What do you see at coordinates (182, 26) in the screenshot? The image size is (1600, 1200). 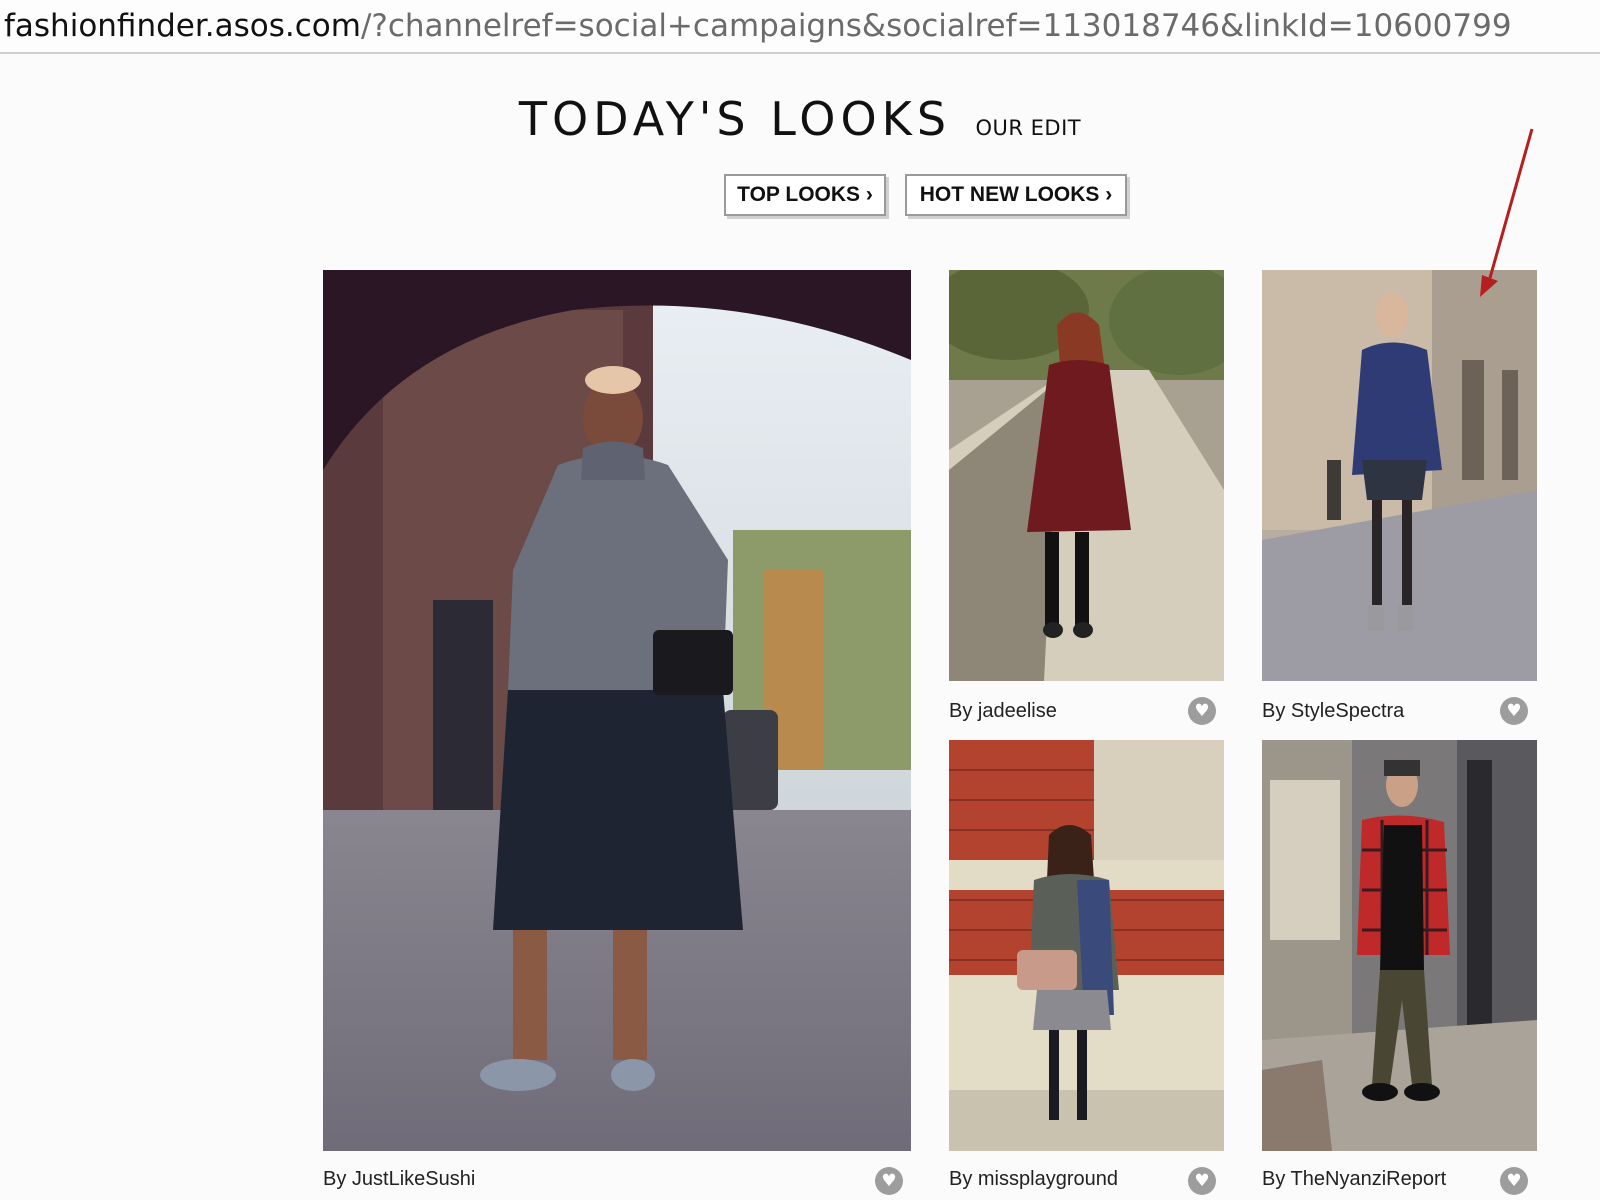 I see `url-host: fashionfinder.asos.com` at bounding box center [182, 26].